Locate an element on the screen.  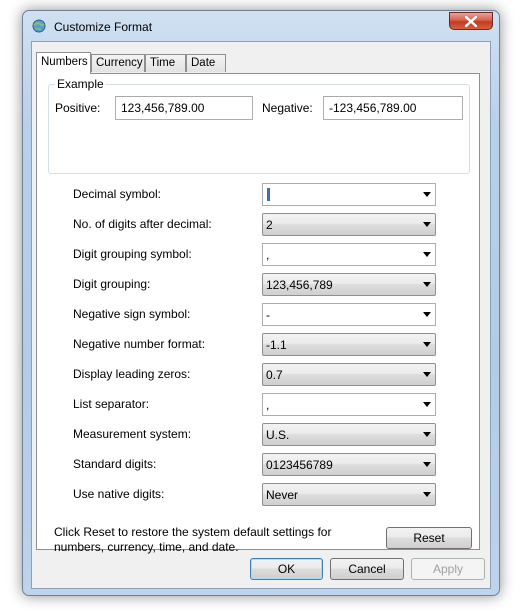
tab-numbers: Numbers is located at coordinates (63, 63).